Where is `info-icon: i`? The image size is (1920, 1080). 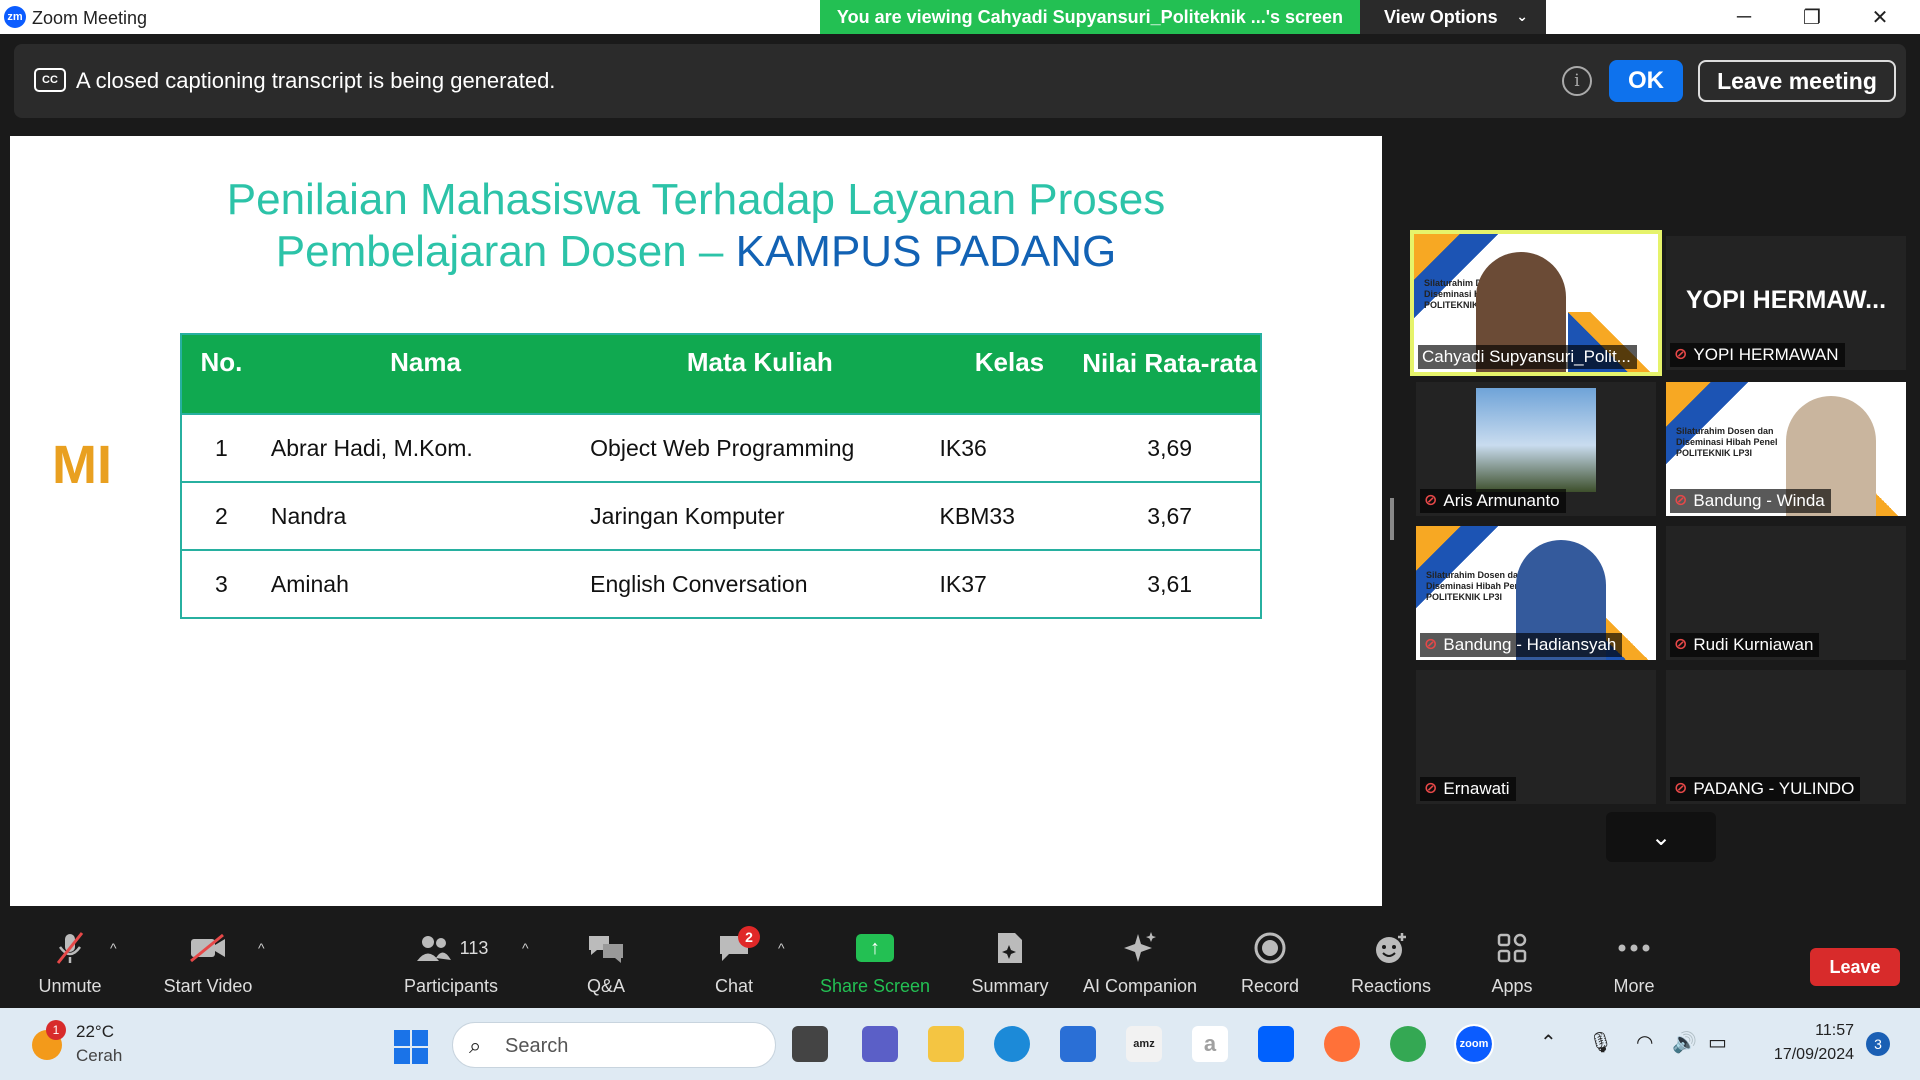 info-icon: i is located at coordinates (1577, 81).